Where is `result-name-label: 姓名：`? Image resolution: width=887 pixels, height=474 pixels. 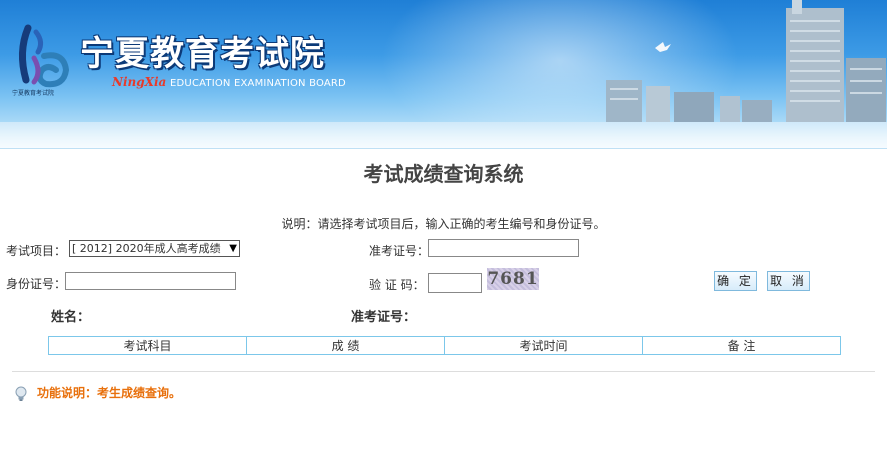 result-name-label: 姓名： is located at coordinates (71, 317).